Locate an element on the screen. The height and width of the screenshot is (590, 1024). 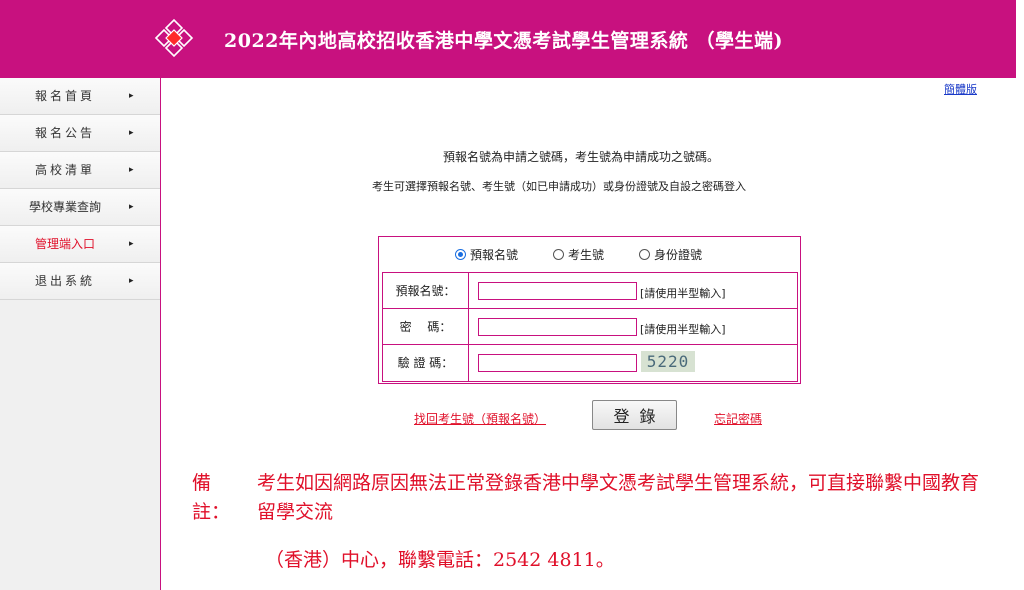
captcha-field-label: 驗 證 碼： is located at coordinates (426, 363).